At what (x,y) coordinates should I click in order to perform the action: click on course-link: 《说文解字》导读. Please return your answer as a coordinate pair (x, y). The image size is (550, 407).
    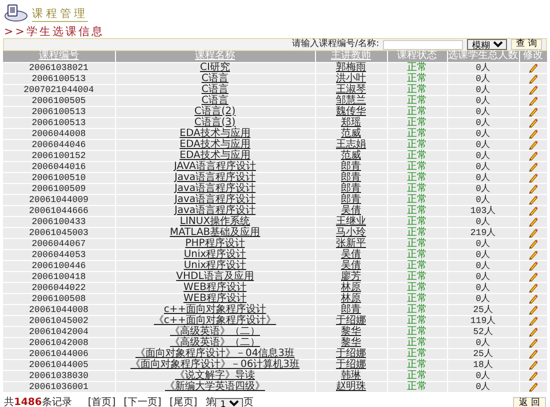
    Looking at the image, I should click on (215, 375).